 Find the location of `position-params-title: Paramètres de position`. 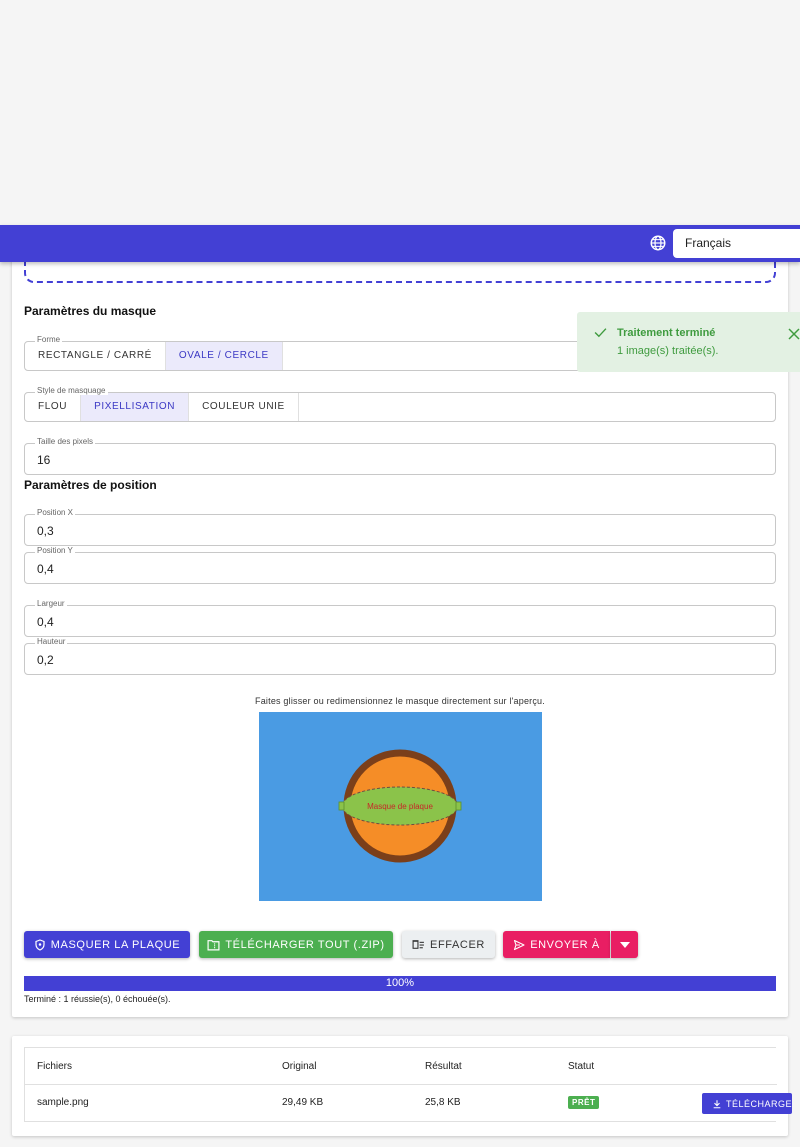

position-params-title: Paramètres de position is located at coordinates (90, 485).